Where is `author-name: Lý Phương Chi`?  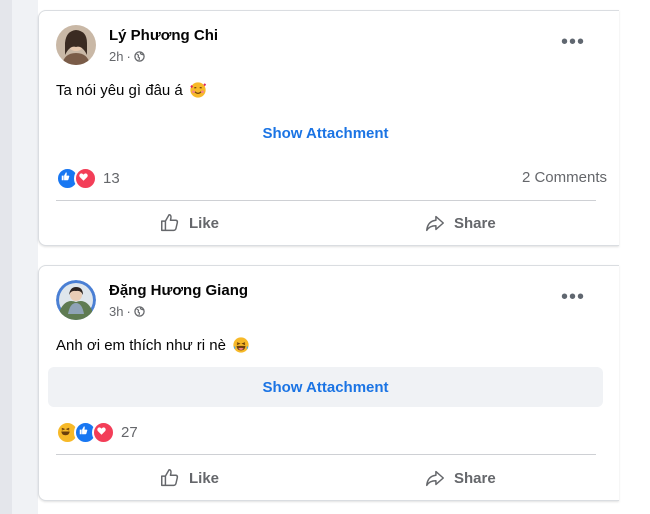 author-name: Lý Phương Chi is located at coordinates (163, 35).